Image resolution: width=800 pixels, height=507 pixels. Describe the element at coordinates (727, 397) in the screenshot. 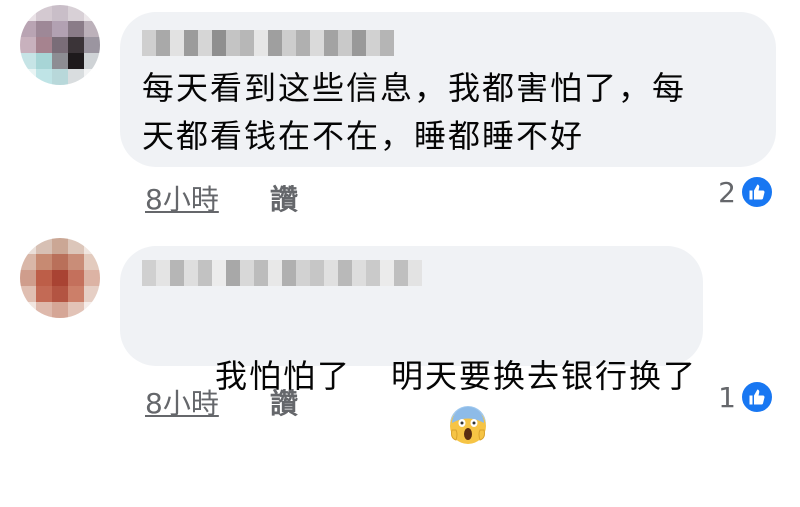

I see `reaction-count: 1` at that location.